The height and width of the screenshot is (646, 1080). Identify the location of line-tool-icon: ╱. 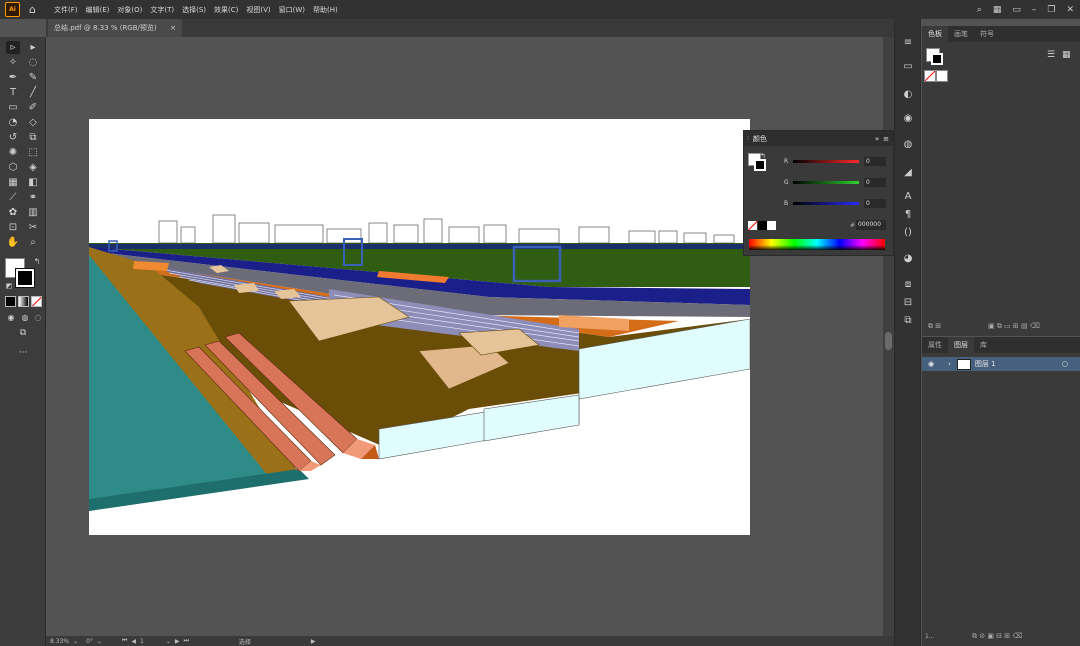
(33, 92).